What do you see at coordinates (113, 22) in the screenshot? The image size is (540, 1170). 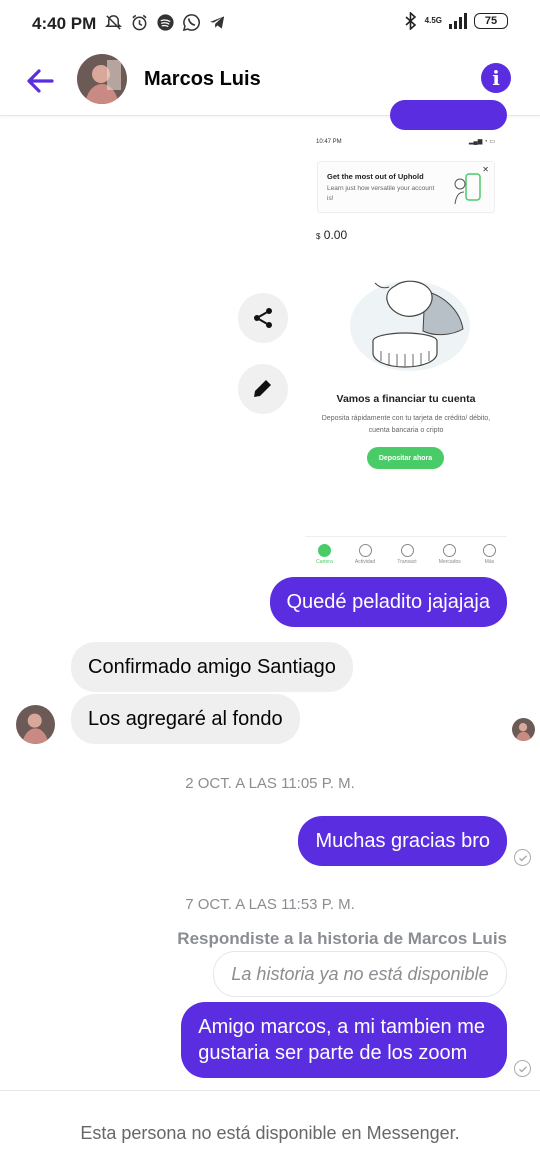 I see `mute-bell-icon` at bounding box center [113, 22].